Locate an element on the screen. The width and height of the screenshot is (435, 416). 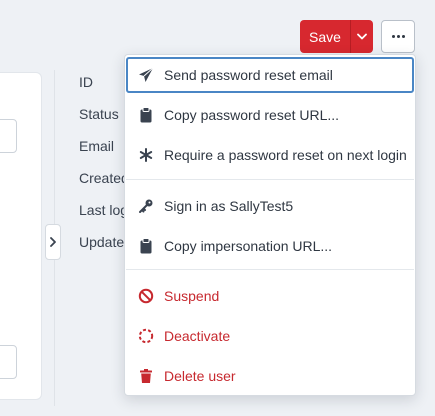
dashed-circle-icon is located at coordinates (146, 336).